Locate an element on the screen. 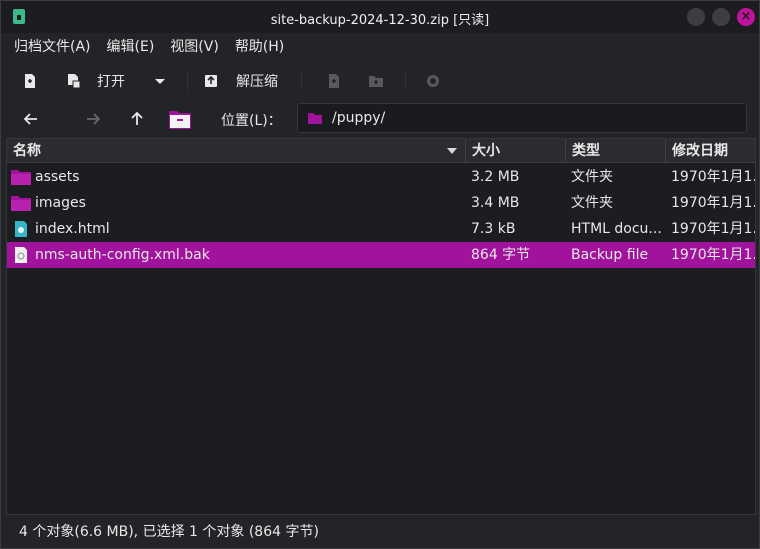  add-folder-icon is located at coordinates (376, 81).